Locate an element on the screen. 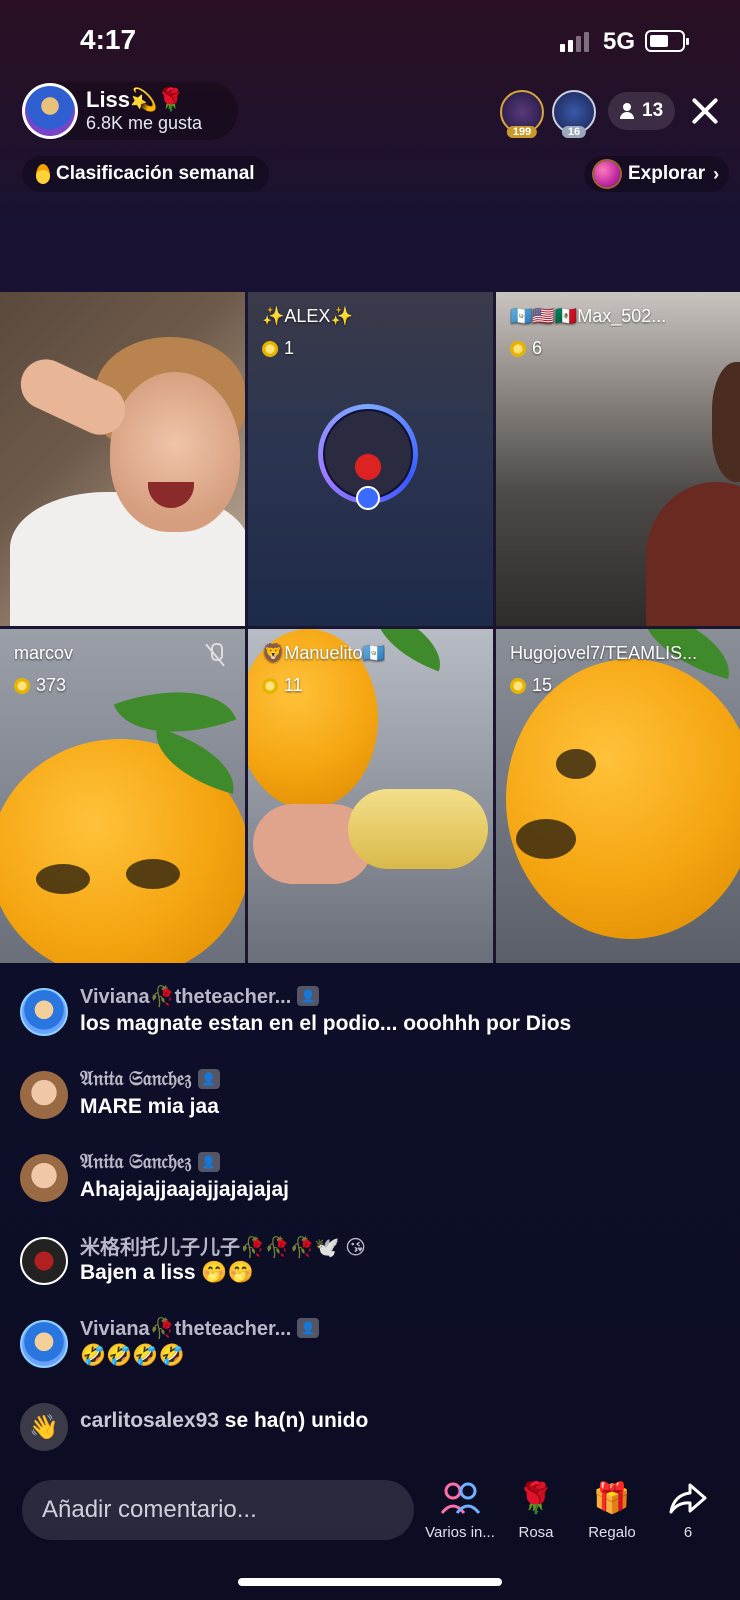 The height and width of the screenshot is (1600, 740). chat-text: 🤣🤣🤣🤣 is located at coordinates (132, 1355).